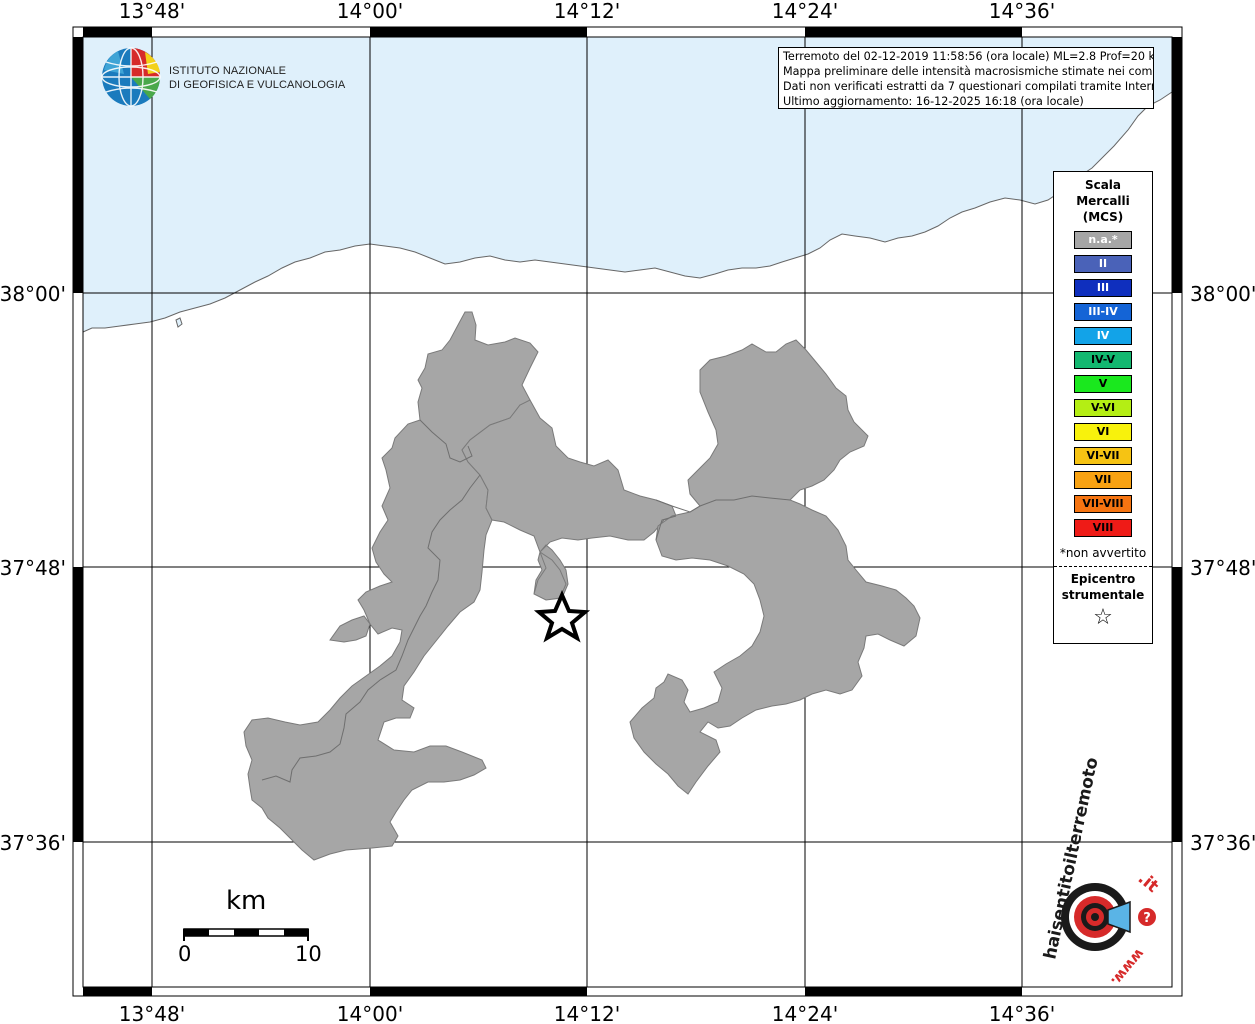 The image size is (1255, 1024). What do you see at coordinates (391, 586) in the screenshot?
I see `municipality-west` at bounding box center [391, 586].